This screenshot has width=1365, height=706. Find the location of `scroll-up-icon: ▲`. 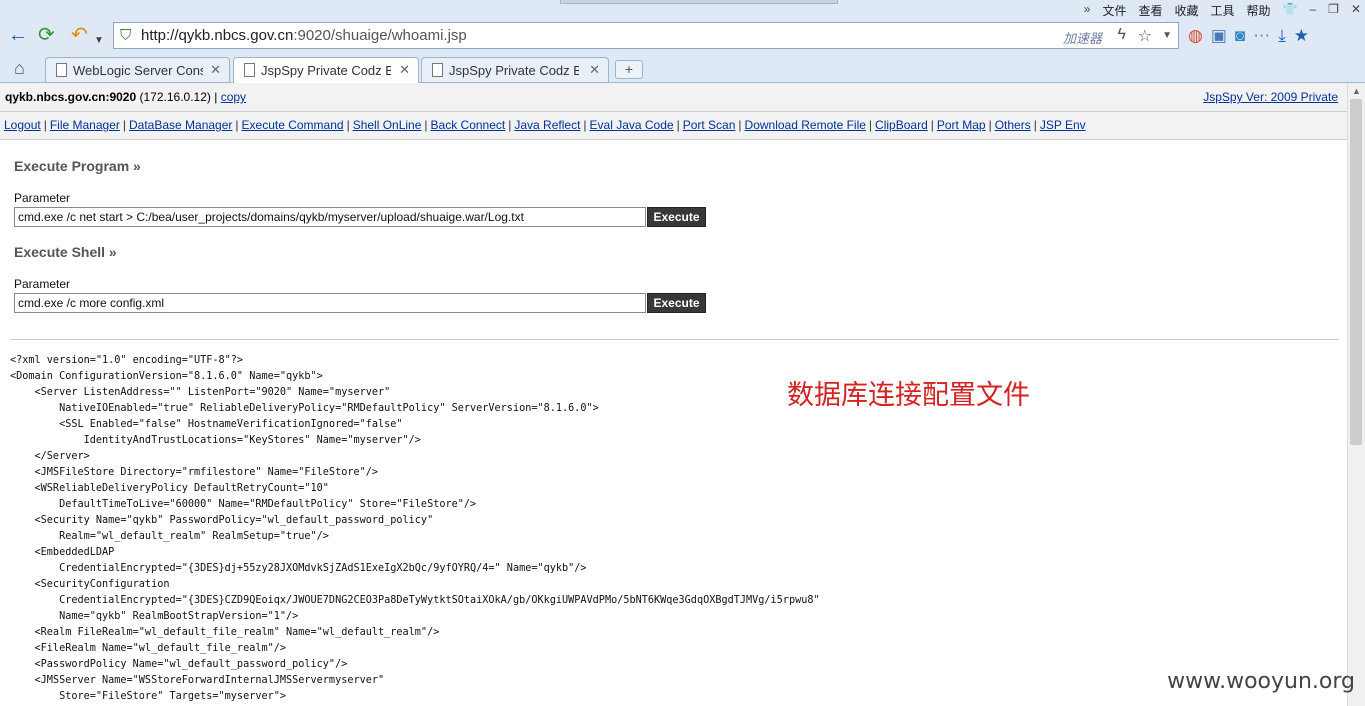

scroll-up-icon: ▲ is located at coordinates (1356, 91).